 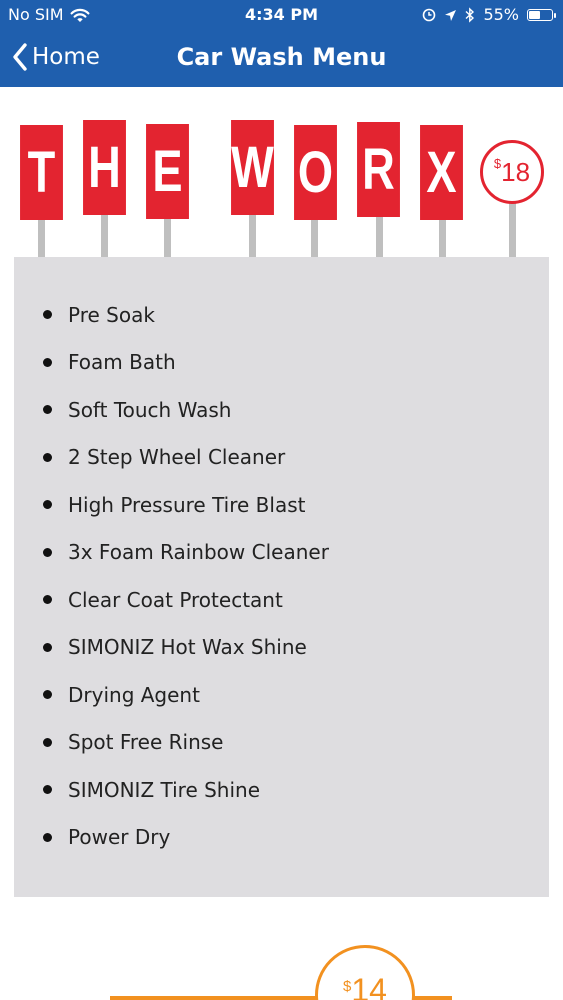 I want to click on feature-label: Drying Agent, so click(x=134, y=694).